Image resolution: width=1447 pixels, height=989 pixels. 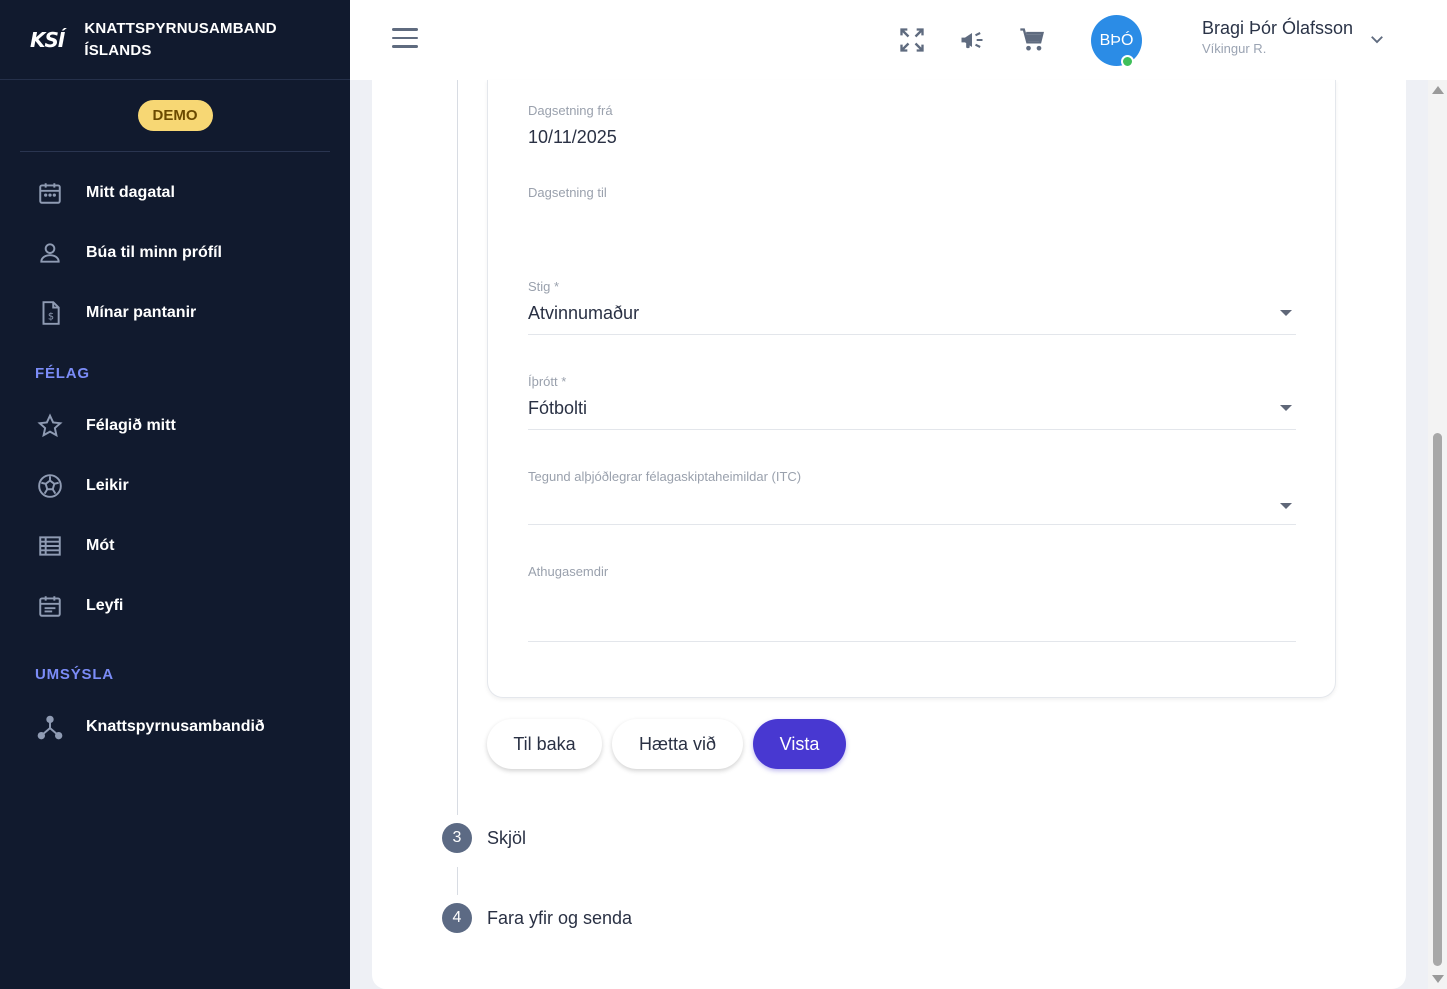 What do you see at coordinates (507, 837) in the screenshot?
I see `step-label: Skjöl` at bounding box center [507, 837].